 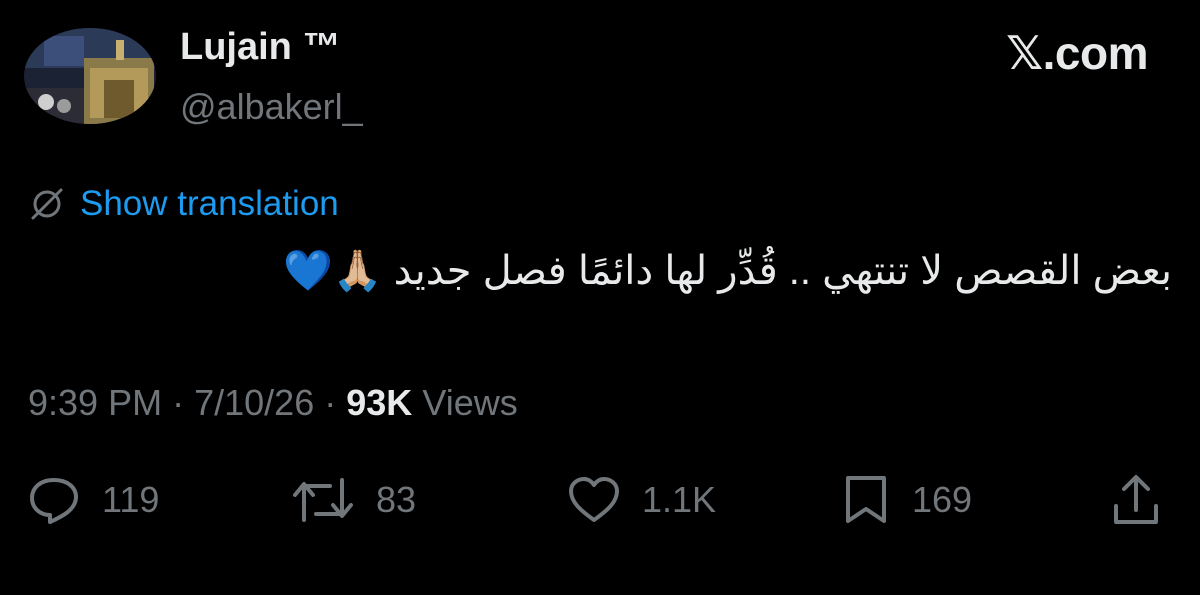 I want to click on repost-icon, so click(x=323, y=500).